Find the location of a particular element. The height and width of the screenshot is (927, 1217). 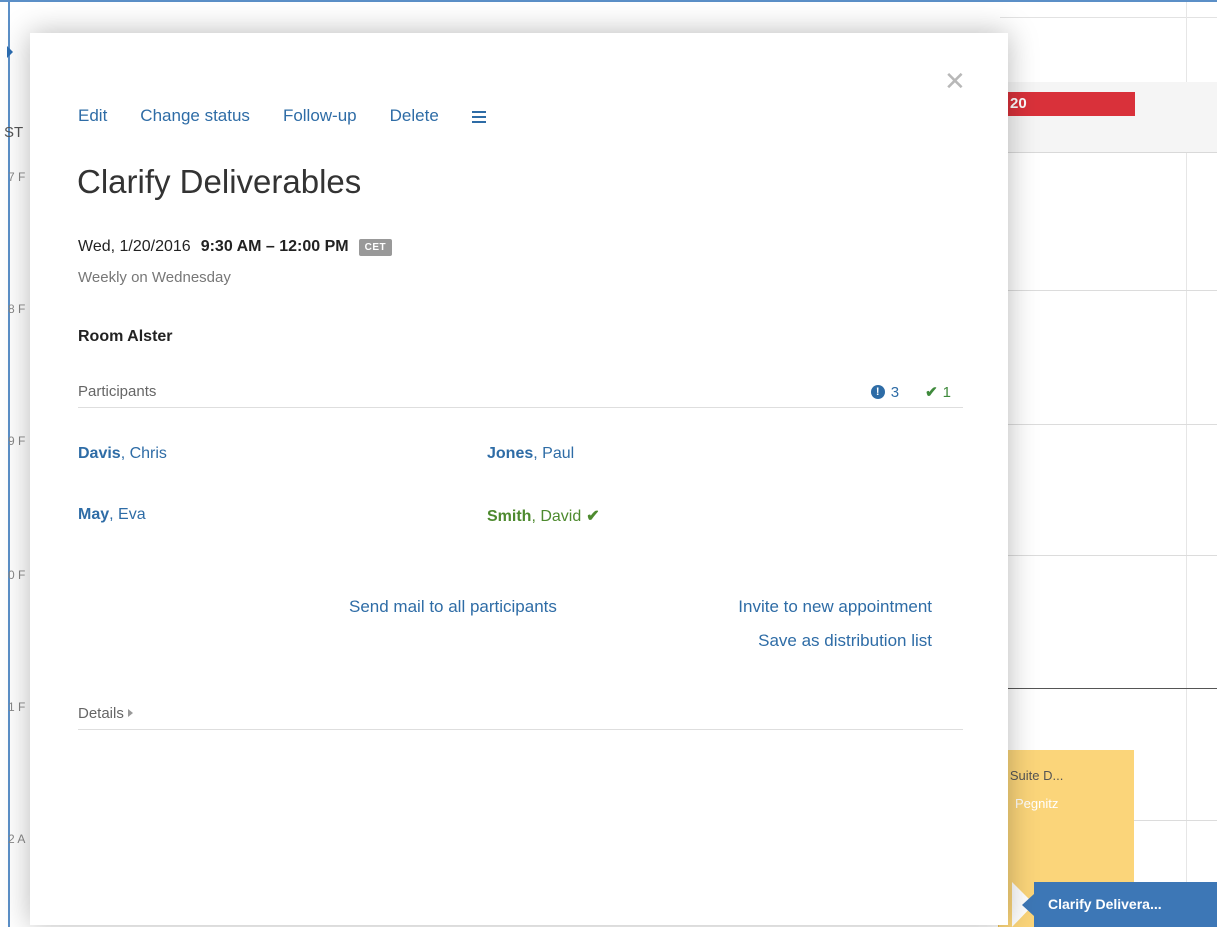

participant-link: Davis, Chris is located at coordinates (122, 454).